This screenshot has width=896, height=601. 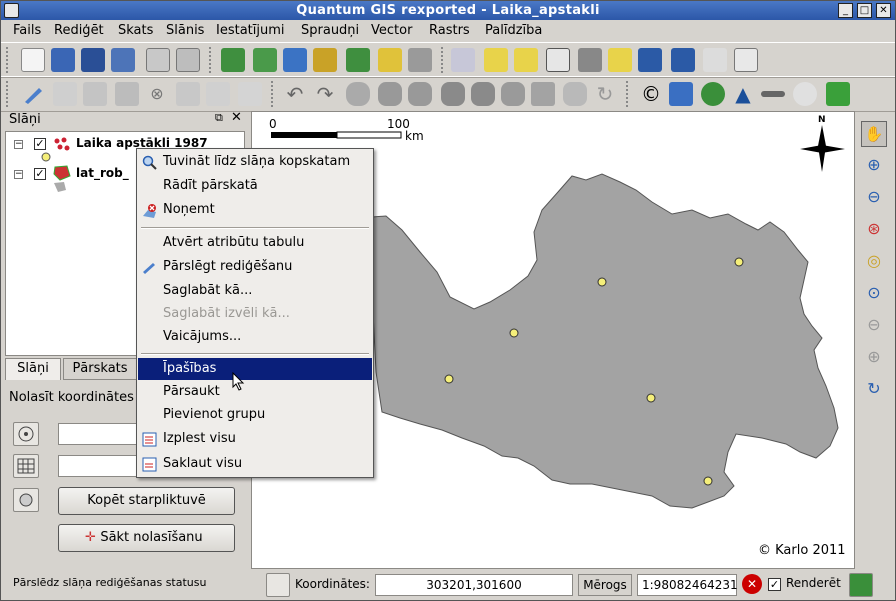 What do you see at coordinates (330, 30) in the screenshot?
I see `menu-spraudni: Spraudņi` at bounding box center [330, 30].